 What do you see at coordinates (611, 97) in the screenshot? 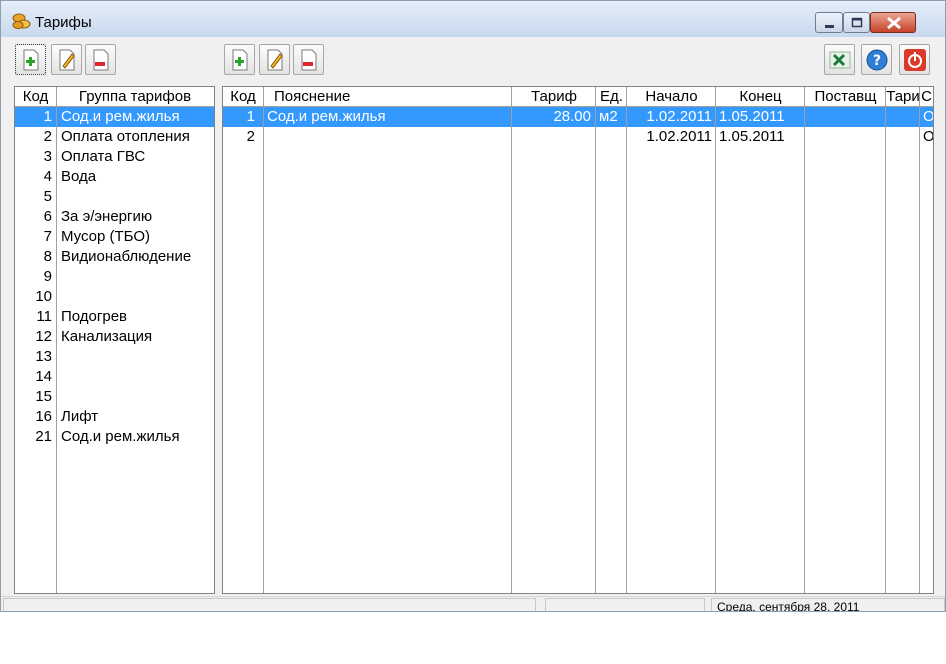
I see `column-header-unit: Ед.` at bounding box center [611, 97].